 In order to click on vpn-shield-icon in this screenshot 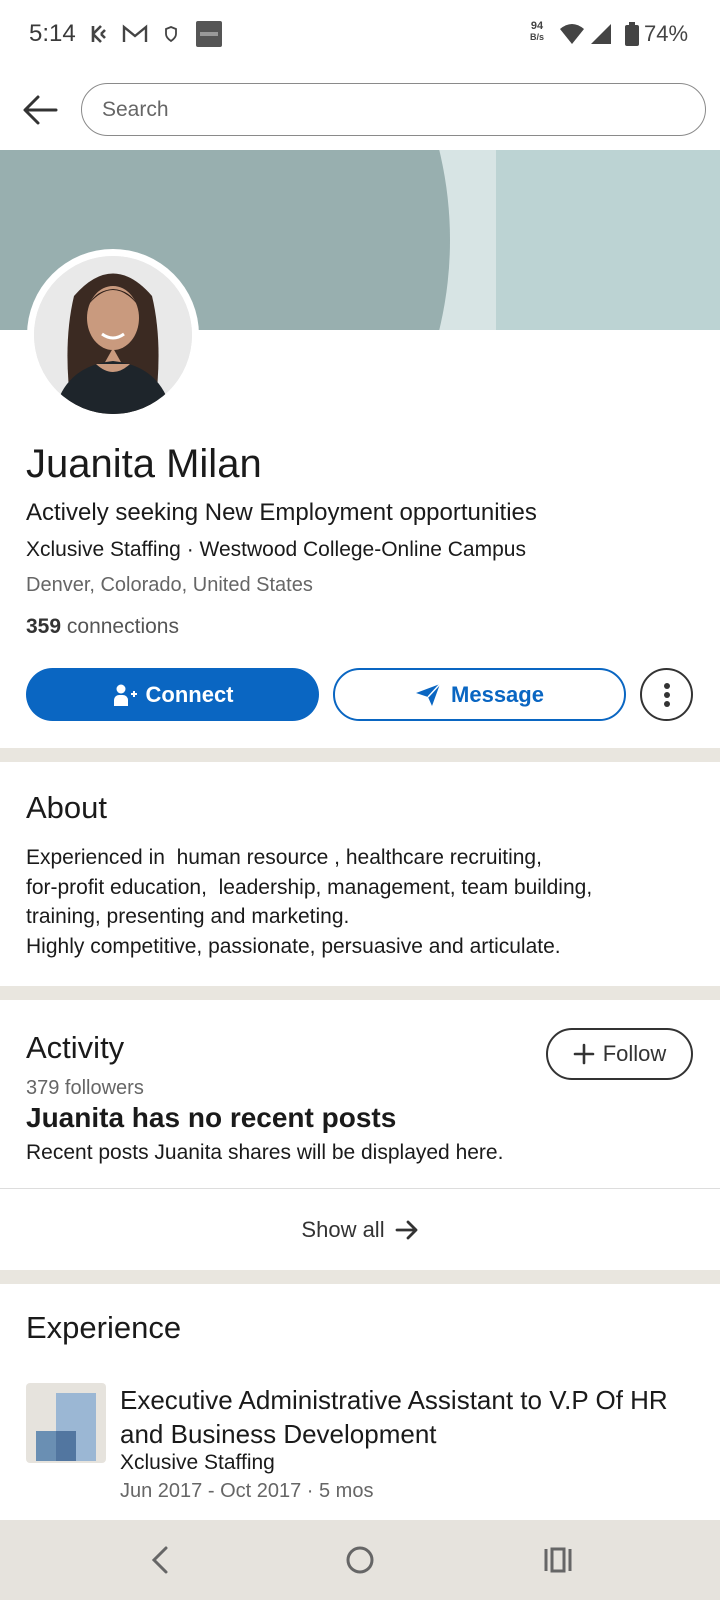, I will do `click(171, 34)`.